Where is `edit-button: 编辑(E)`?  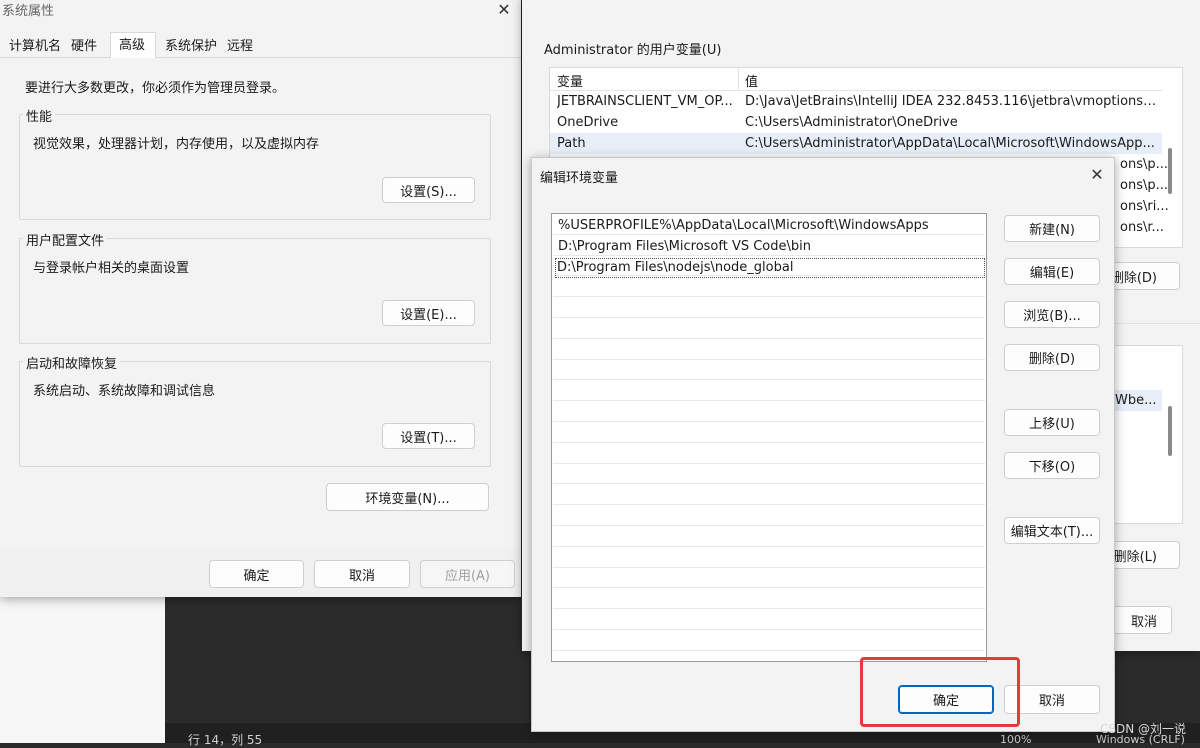
edit-button: 编辑(E) is located at coordinates (1052, 271).